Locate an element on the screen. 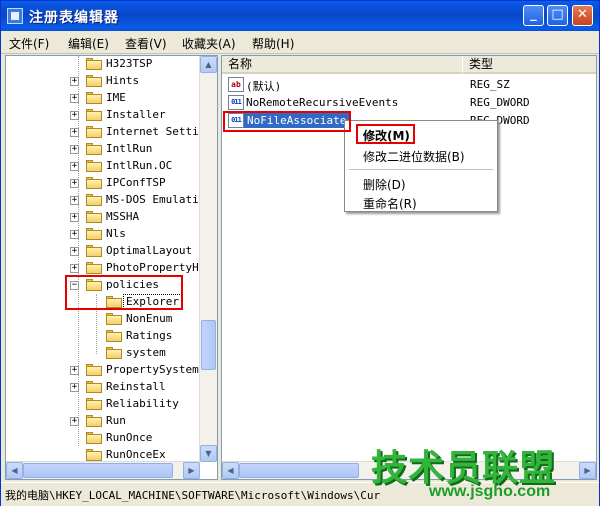 The width and height of the screenshot is (600, 506). tree-item-ipconftsp: + IPConfTSP is located at coordinates (103, 183).